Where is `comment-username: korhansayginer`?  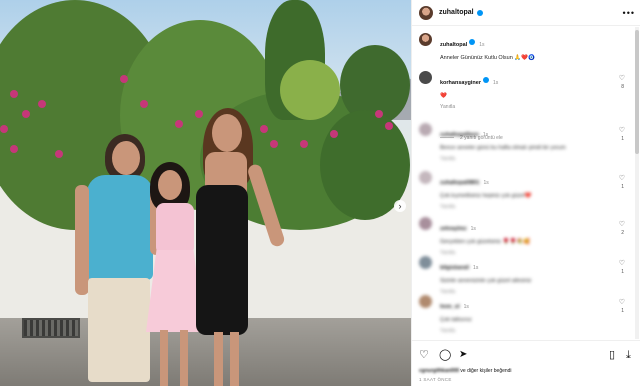 comment-username: korhansayginer is located at coordinates (460, 83).